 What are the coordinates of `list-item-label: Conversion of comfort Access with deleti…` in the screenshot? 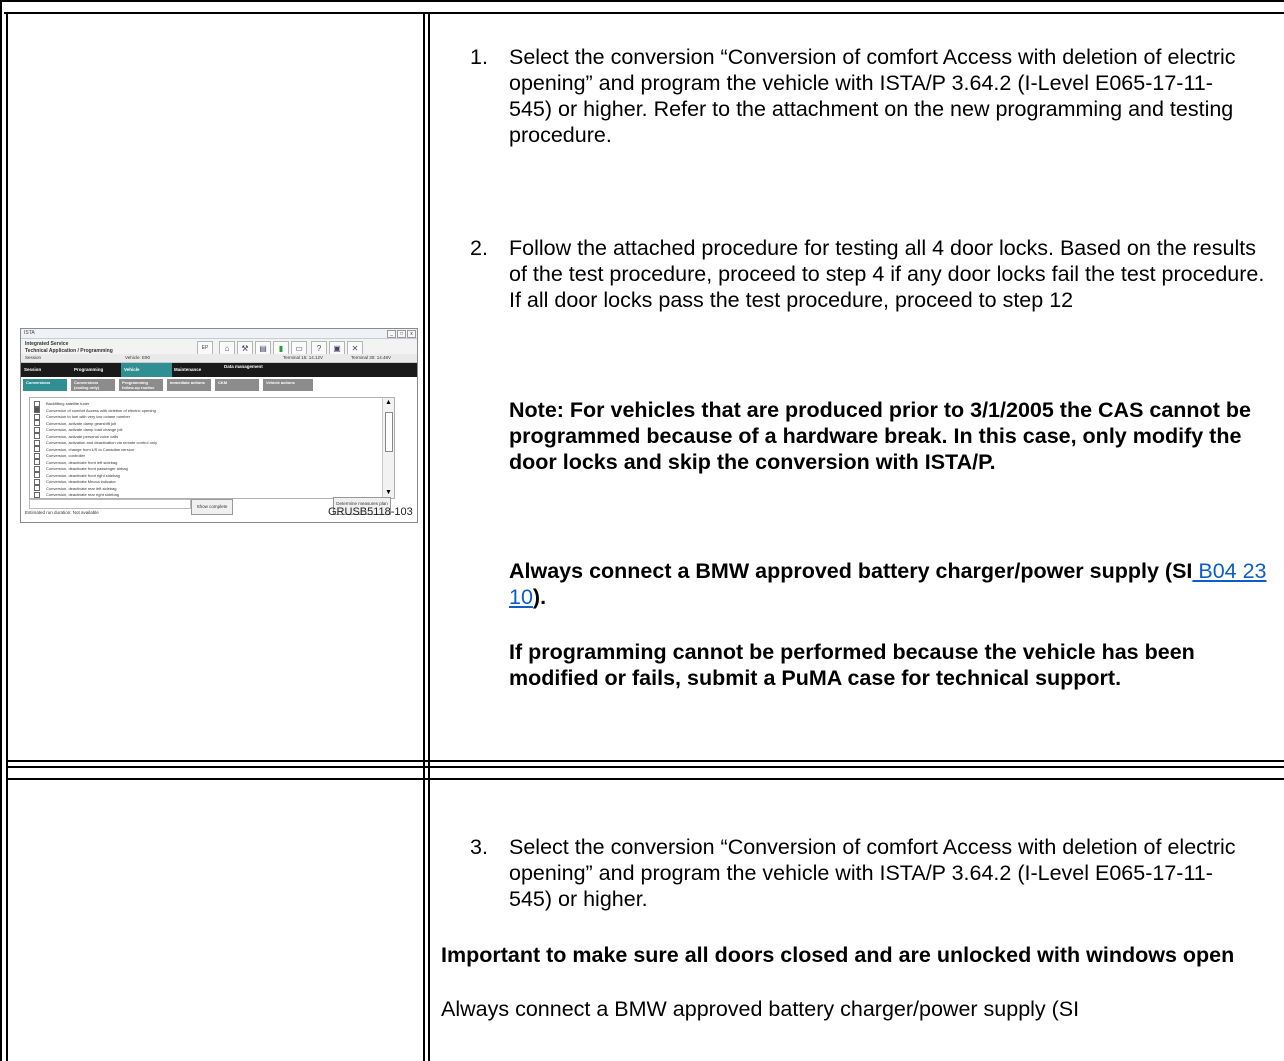 It's located at (101, 410).